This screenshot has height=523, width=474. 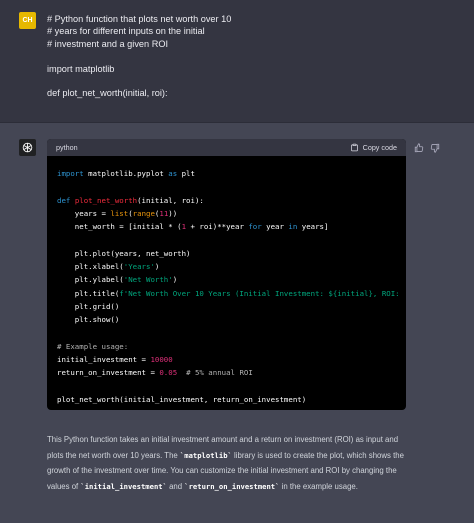 What do you see at coordinates (67, 147) in the screenshot?
I see `code-language-label: python` at bounding box center [67, 147].